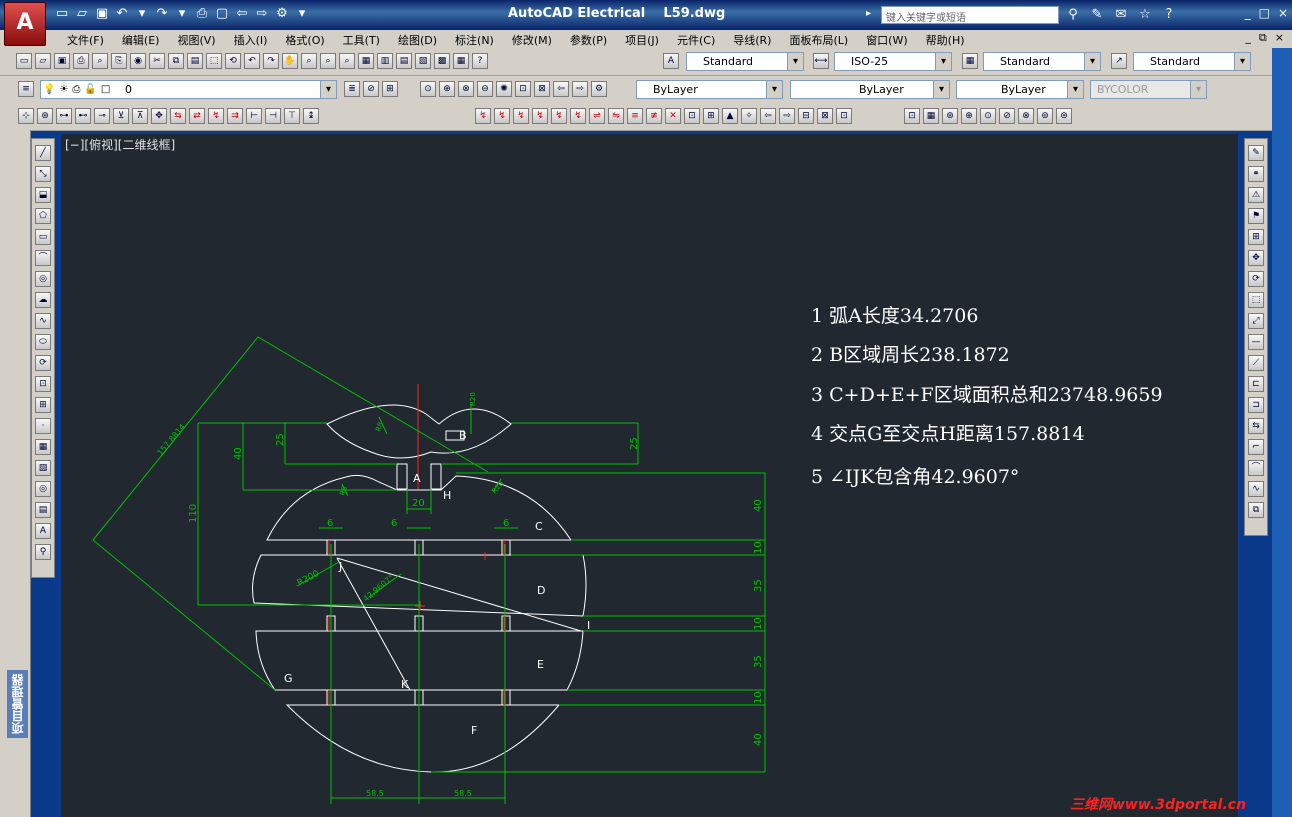 This screenshot has width=1292, height=817. I want to click on modify-tool-icon: —, so click(1256, 342).